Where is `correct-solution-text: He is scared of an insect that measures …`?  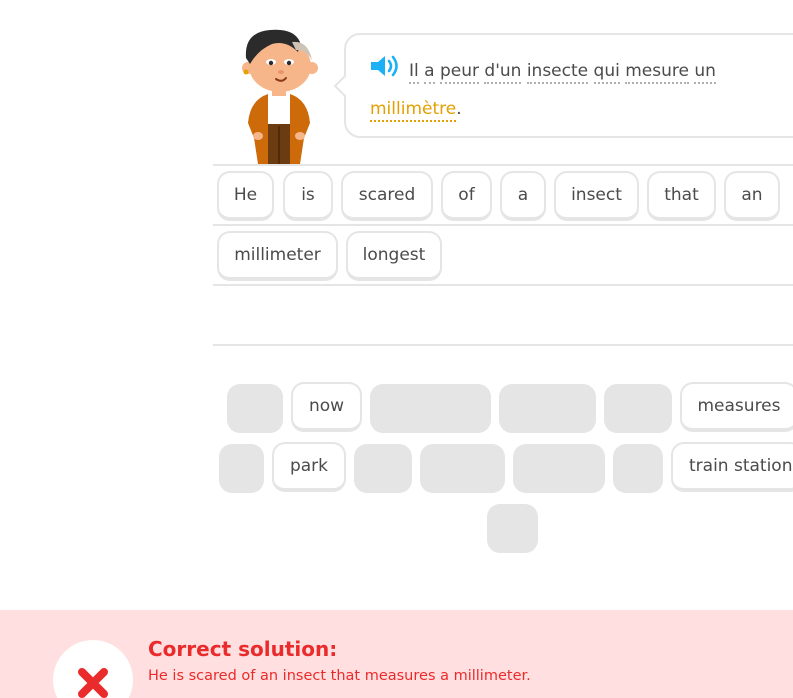 correct-solution-text: He is scared of an insect that measures … is located at coordinates (339, 676).